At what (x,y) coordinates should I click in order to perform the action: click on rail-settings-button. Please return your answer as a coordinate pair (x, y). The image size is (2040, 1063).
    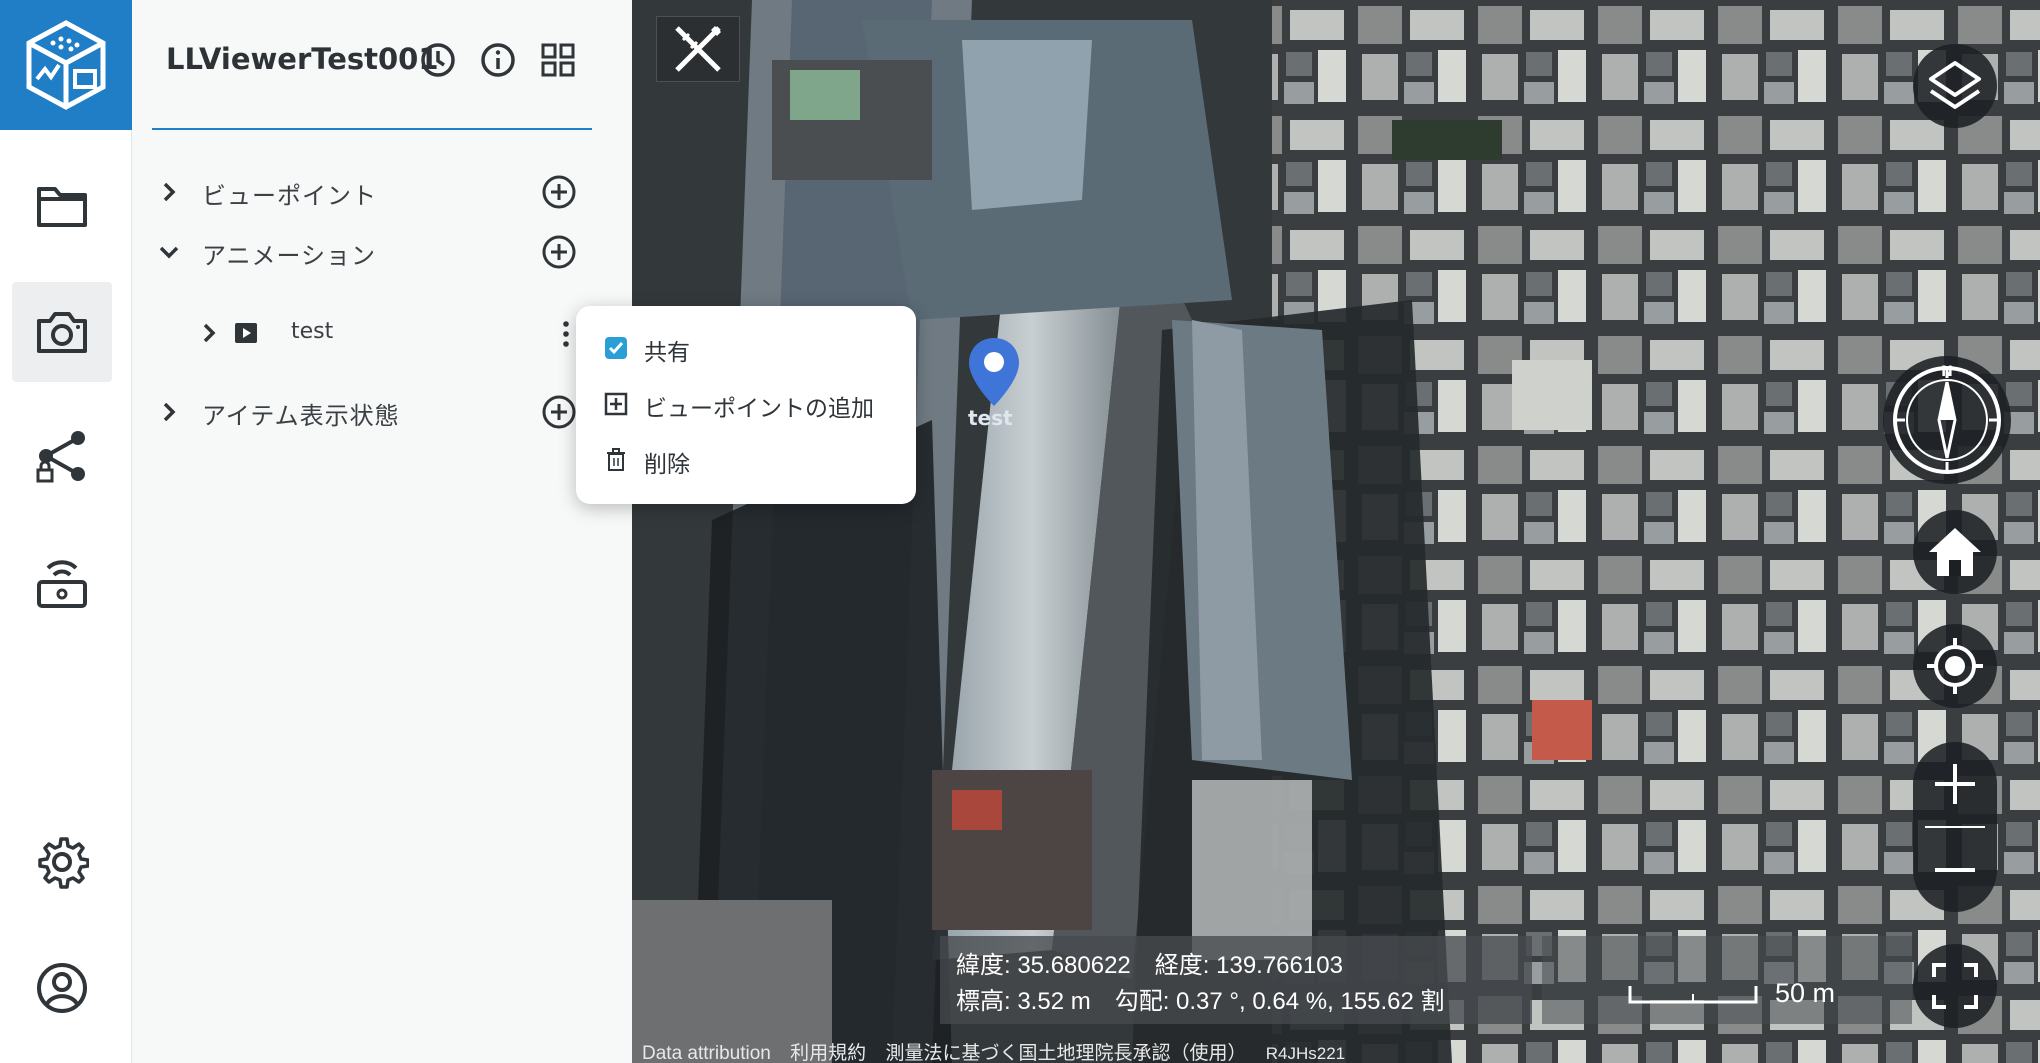
    Looking at the image, I should click on (62, 862).